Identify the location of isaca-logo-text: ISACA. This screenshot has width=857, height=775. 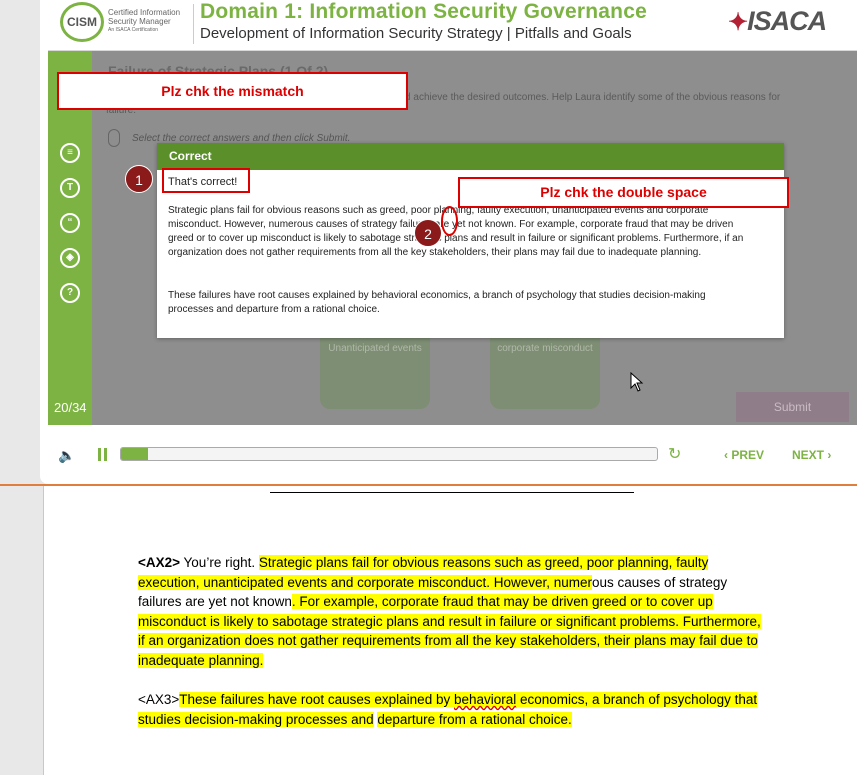
(787, 21).